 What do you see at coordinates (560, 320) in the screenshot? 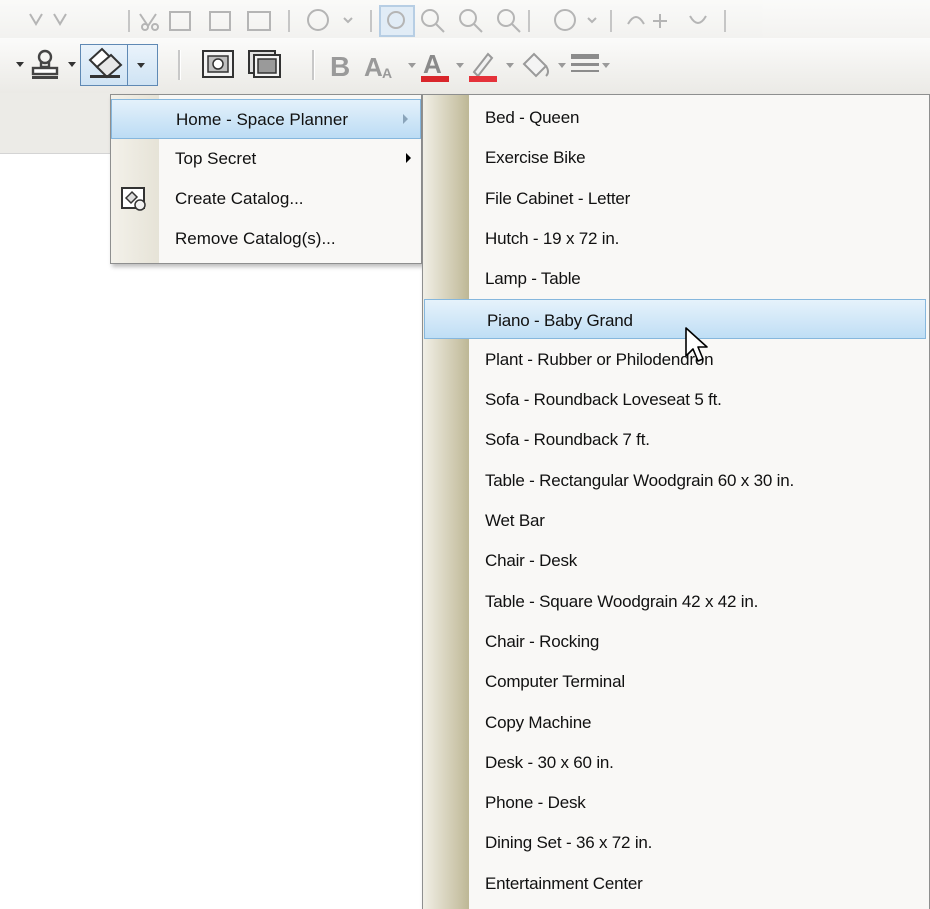
I see `submenu-item-label: Piano - Baby Grand` at bounding box center [560, 320].